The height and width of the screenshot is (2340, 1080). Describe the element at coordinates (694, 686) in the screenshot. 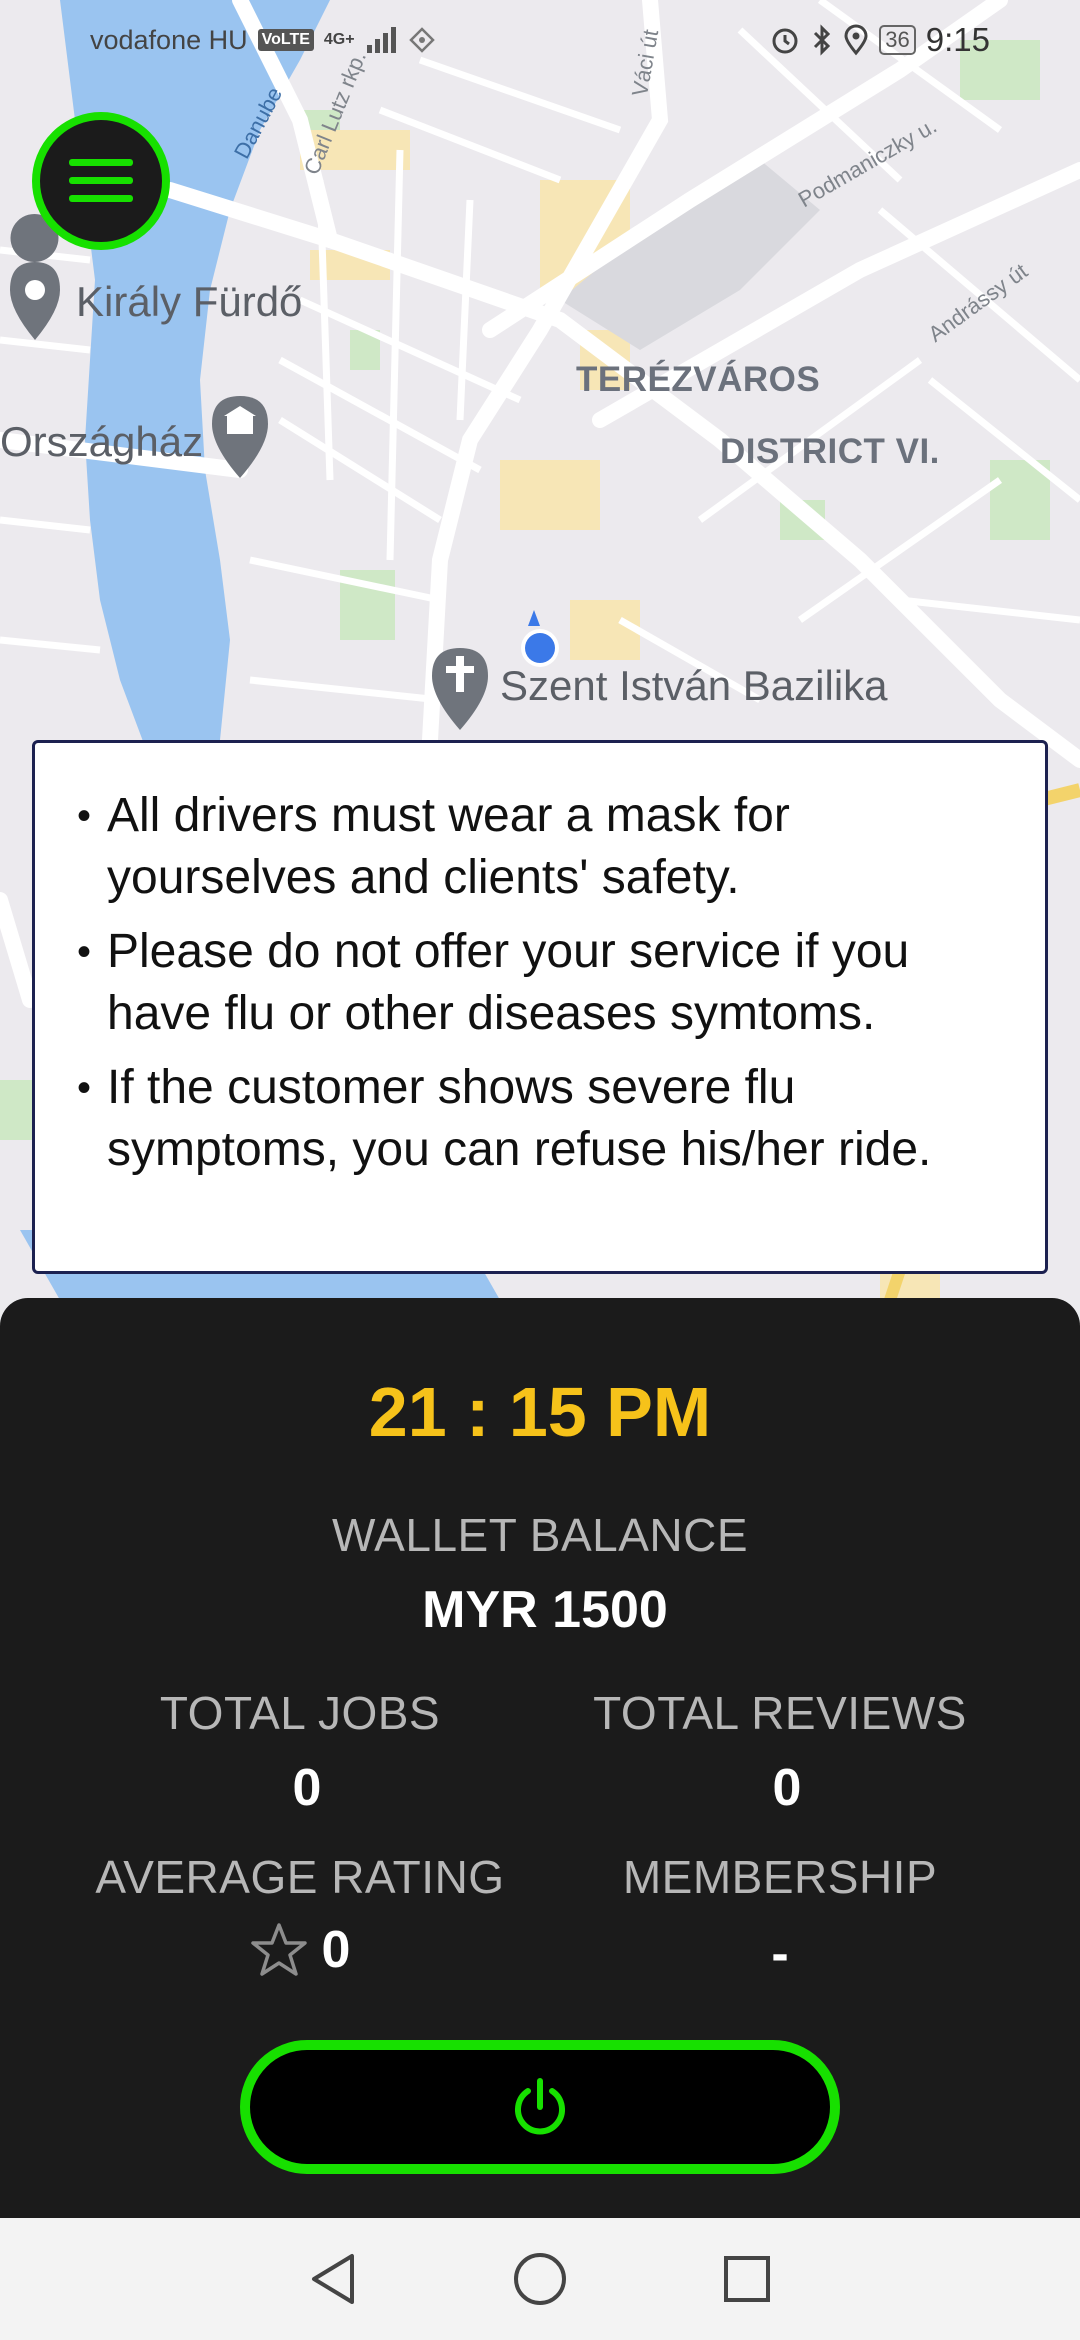

I see `map-label-szent-istvan: Szent István Bazilika` at that location.